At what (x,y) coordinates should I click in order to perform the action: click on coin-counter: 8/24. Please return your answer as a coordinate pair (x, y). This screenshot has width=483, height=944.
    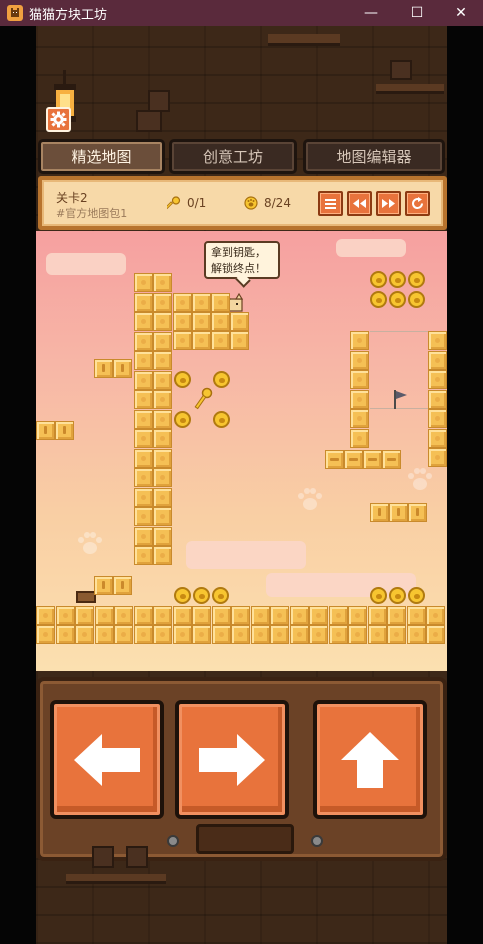
    Looking at the image, I should click on (267, 203).